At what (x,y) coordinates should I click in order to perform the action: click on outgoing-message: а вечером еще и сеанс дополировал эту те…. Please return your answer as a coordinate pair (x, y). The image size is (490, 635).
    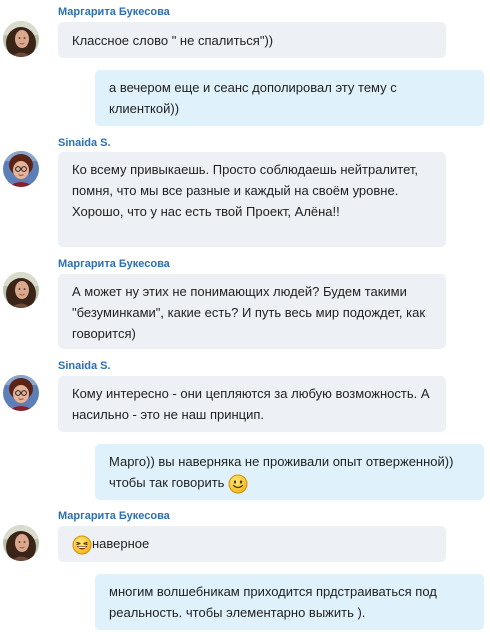
    Looking at the image, I should click on (289, 98).